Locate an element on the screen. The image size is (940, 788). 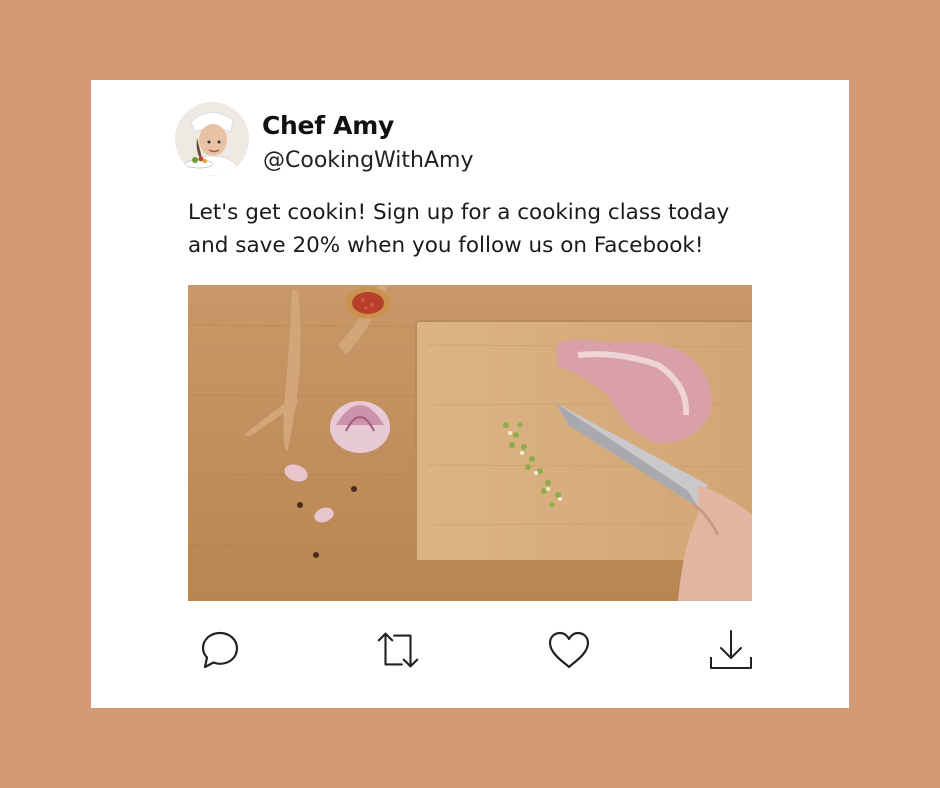
avatar is located at coordinates (212, 139).